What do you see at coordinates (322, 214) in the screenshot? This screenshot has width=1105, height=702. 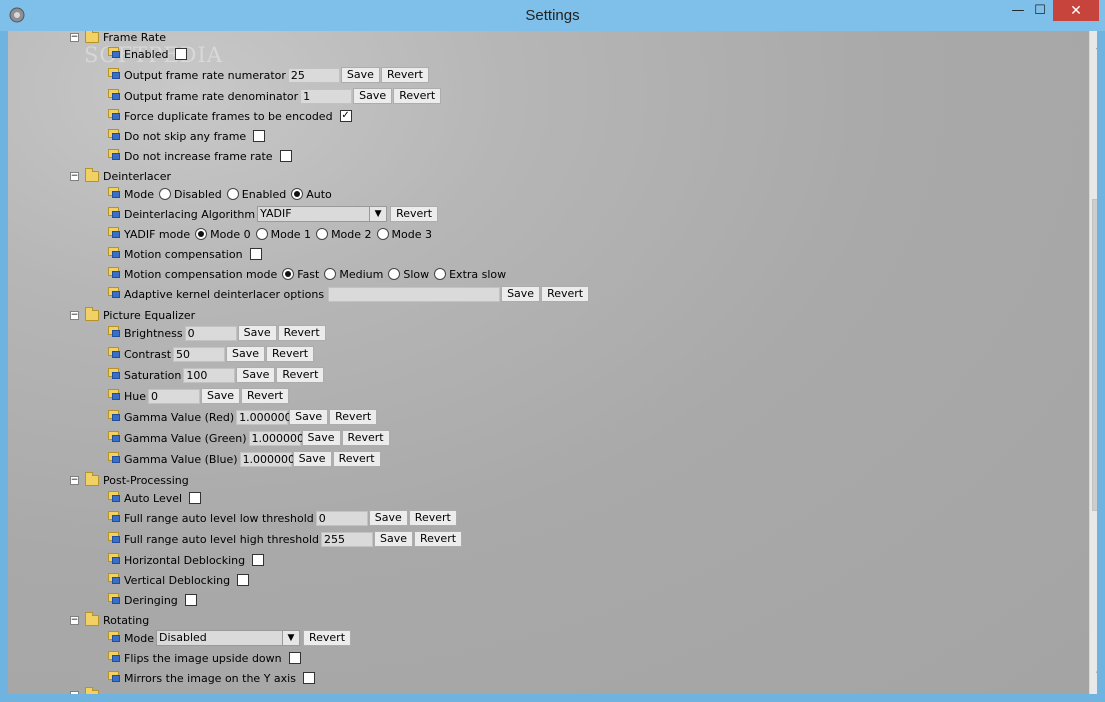 I see `algorithm-select: YADIF ▼` at bounding box center [322, 214].